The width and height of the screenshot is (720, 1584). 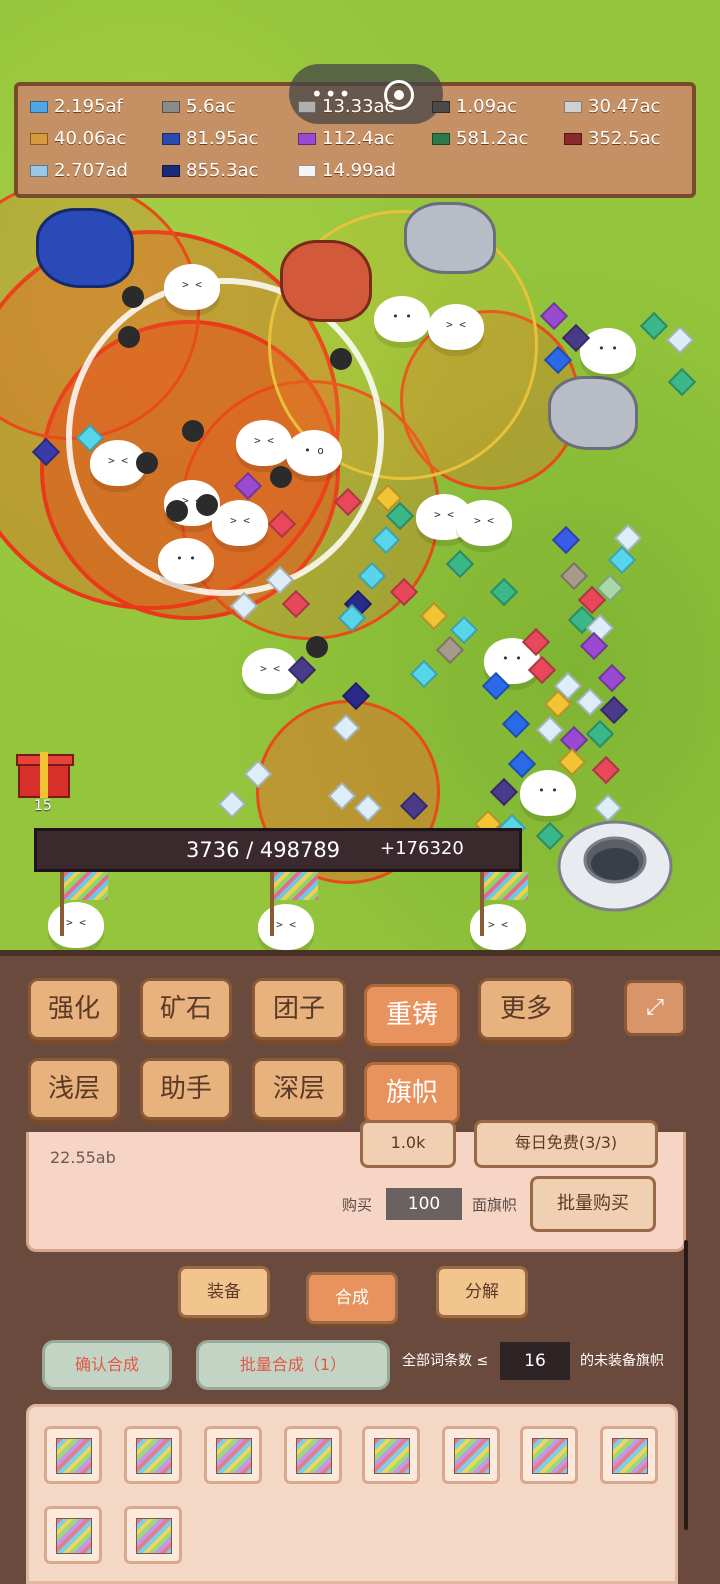 I want to click on dango-character: • o, so click(x=314, y=453).